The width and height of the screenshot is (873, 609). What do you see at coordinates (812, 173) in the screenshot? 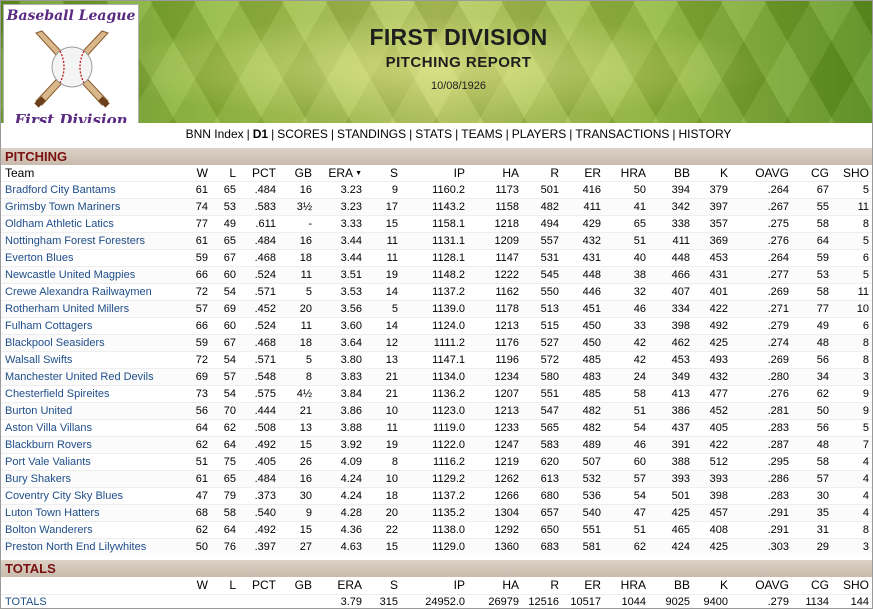
I see `col-header-cg: CG` at bounding box center [812, 173].